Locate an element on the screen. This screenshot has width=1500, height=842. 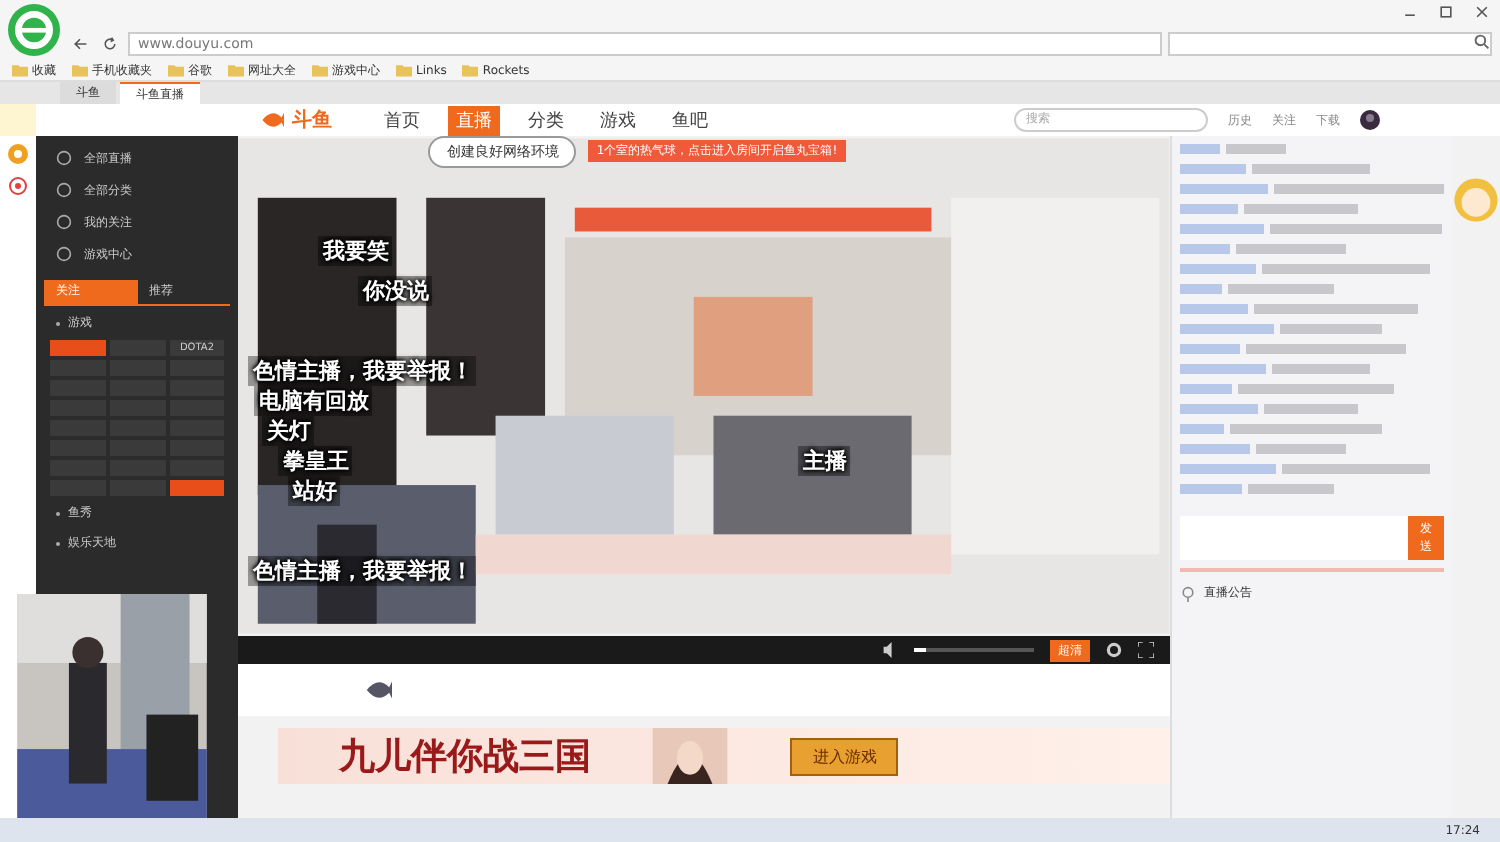
danmaku-text: 电脑有回放 is located at coordinates (313, 401).